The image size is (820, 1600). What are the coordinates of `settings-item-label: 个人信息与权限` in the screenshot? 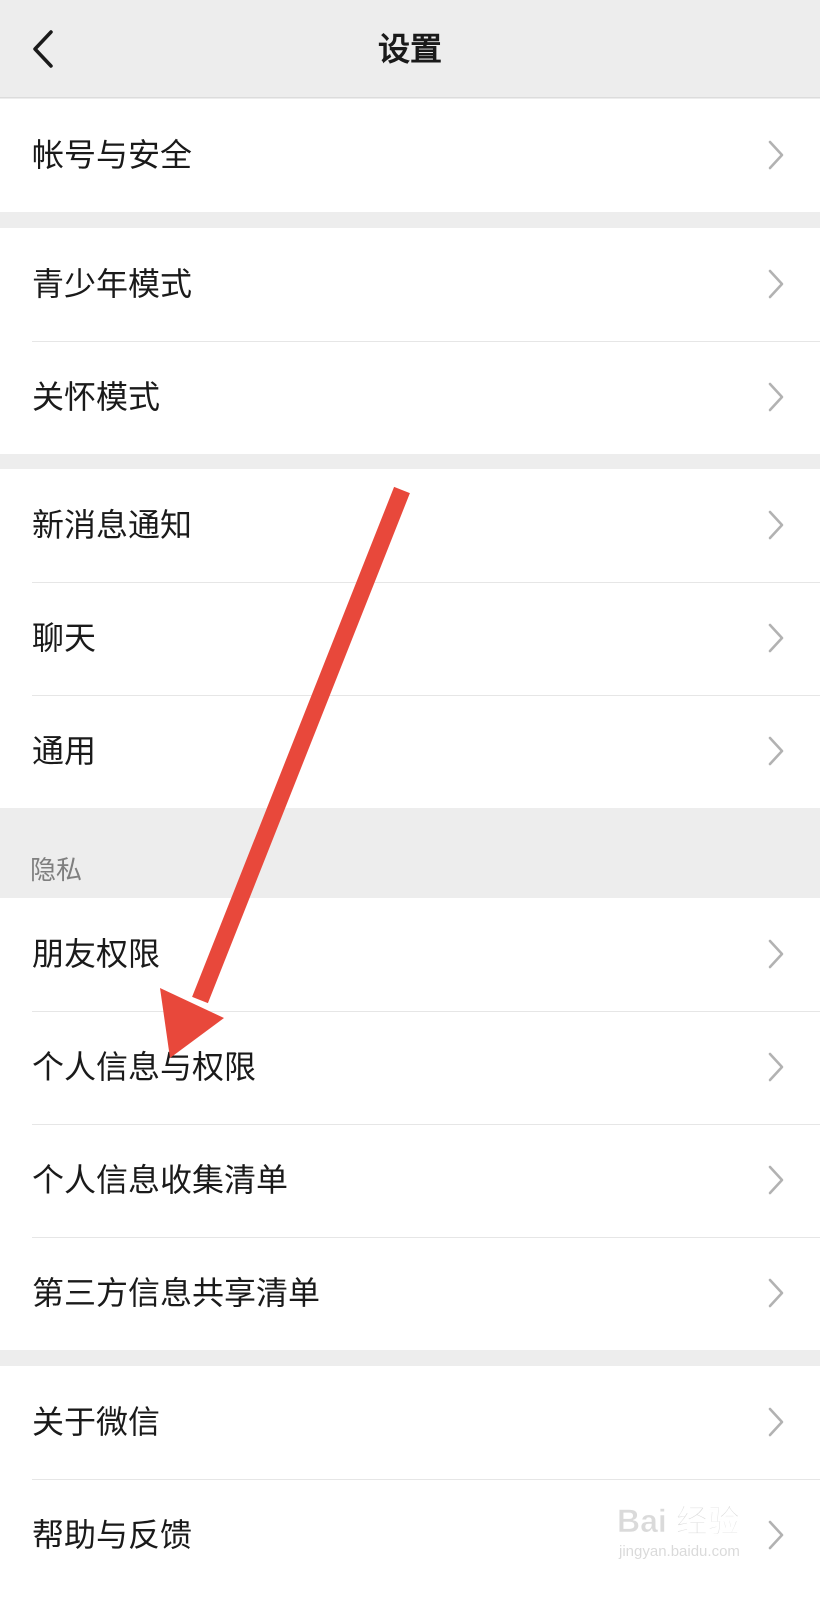 It's located at (144, 1067).